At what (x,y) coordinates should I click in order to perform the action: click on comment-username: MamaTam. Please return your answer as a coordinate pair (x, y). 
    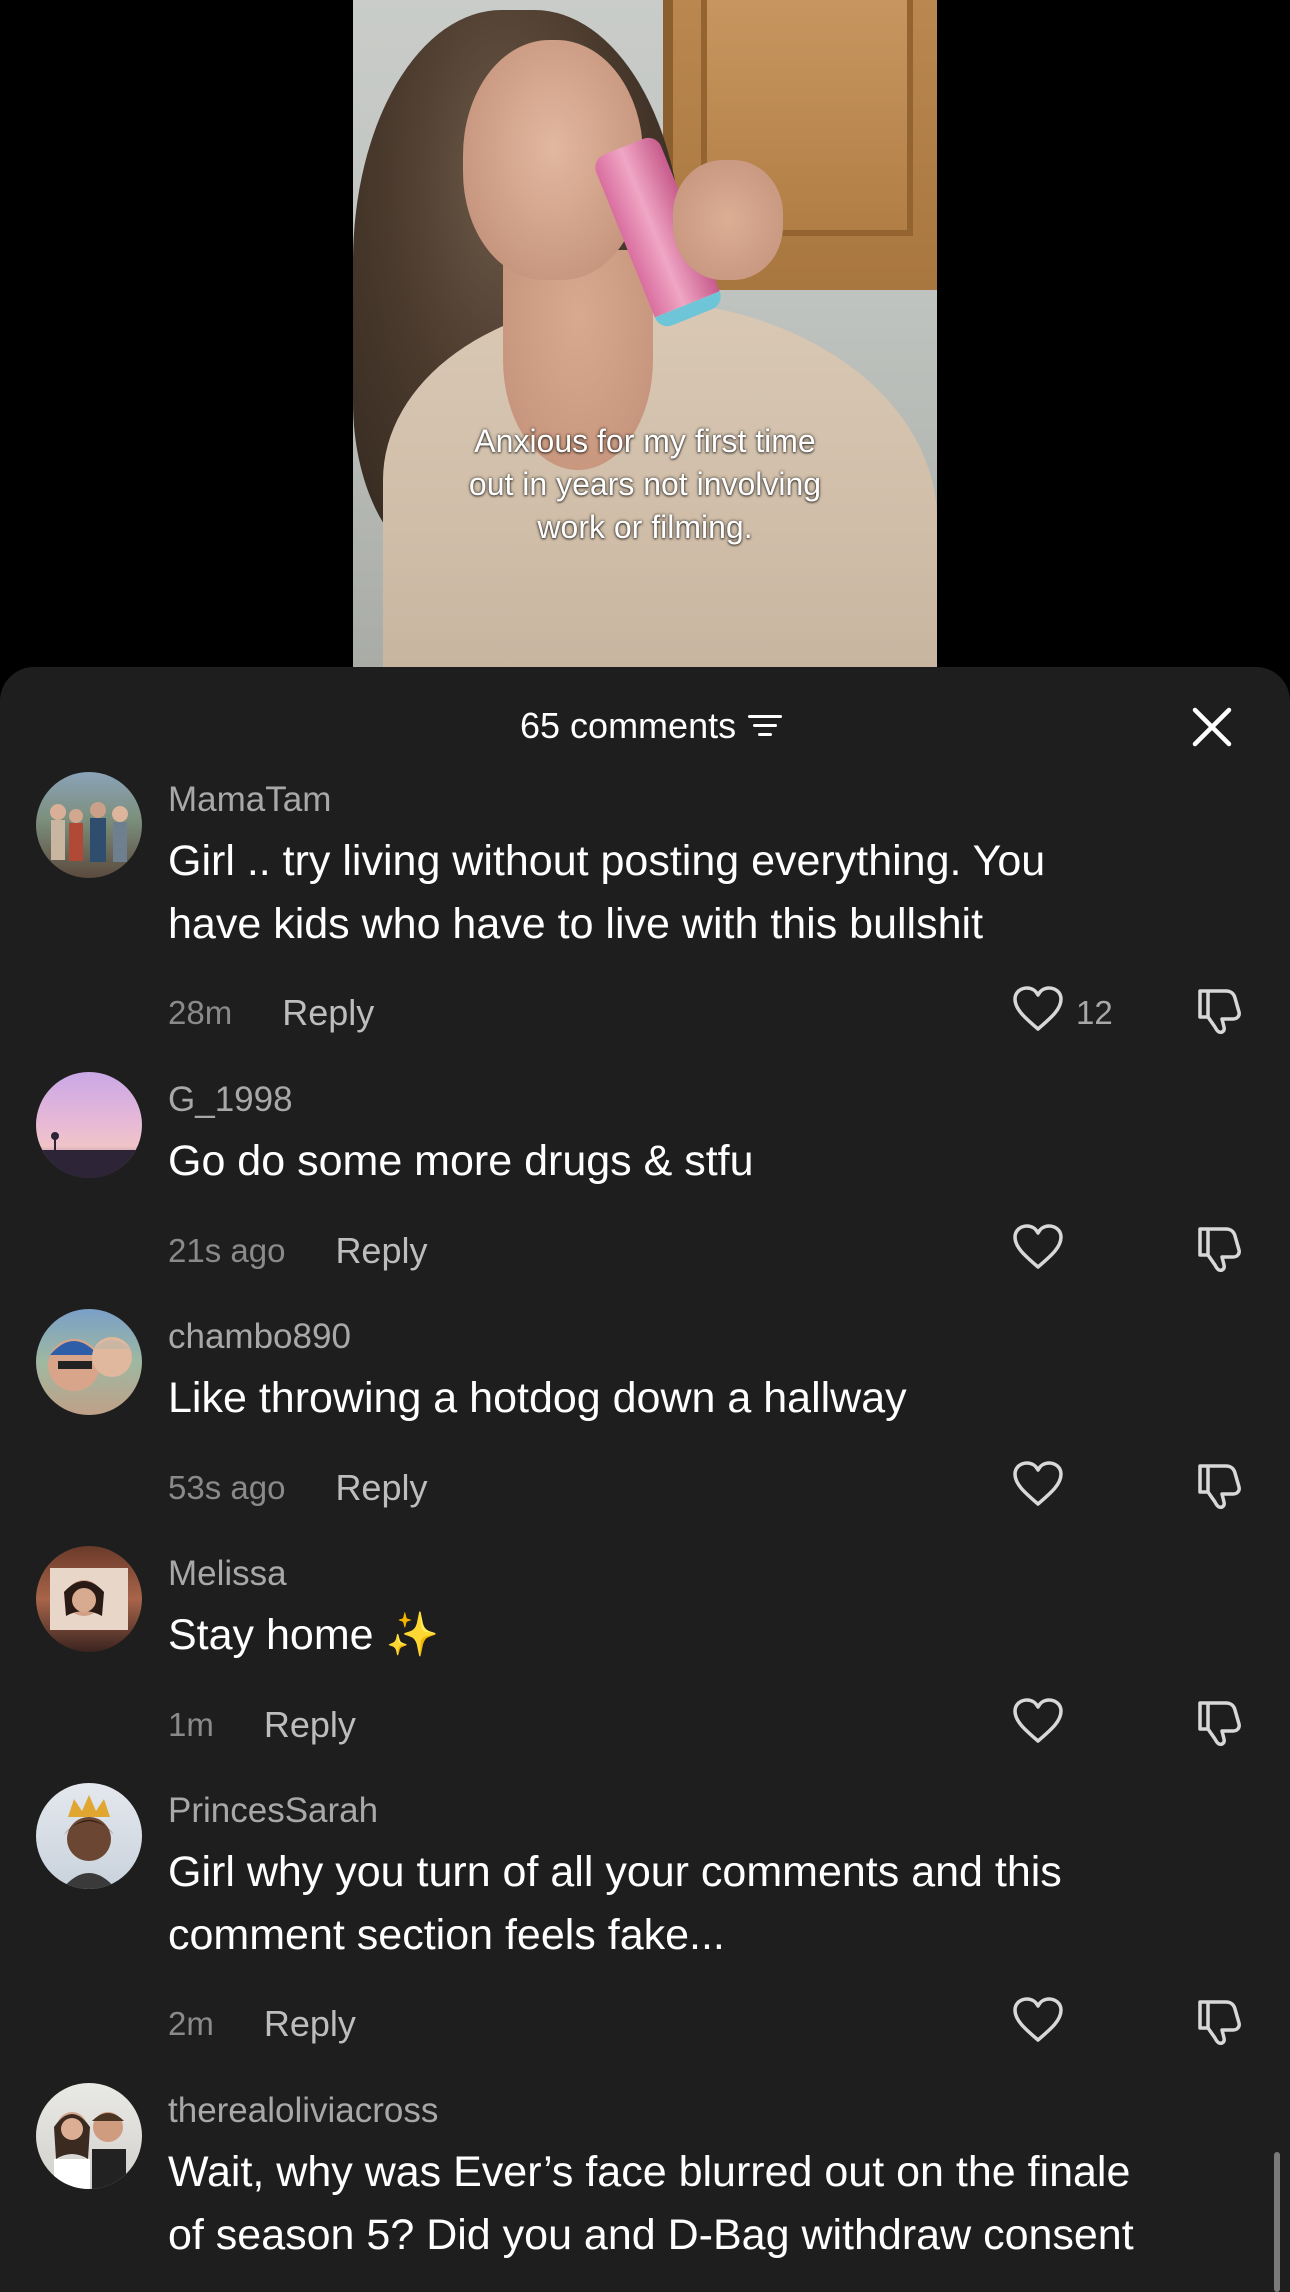
    Looking at the image, I should click on (249, 800).